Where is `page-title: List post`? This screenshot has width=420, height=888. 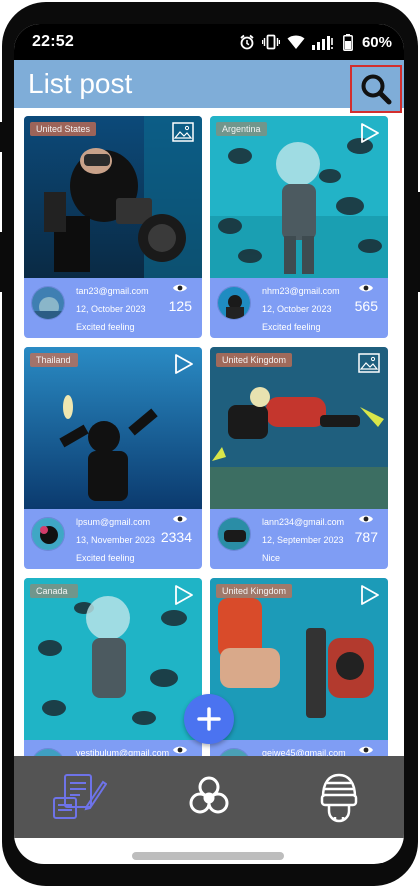
page-title: List post is located at coordinates (80, 83).